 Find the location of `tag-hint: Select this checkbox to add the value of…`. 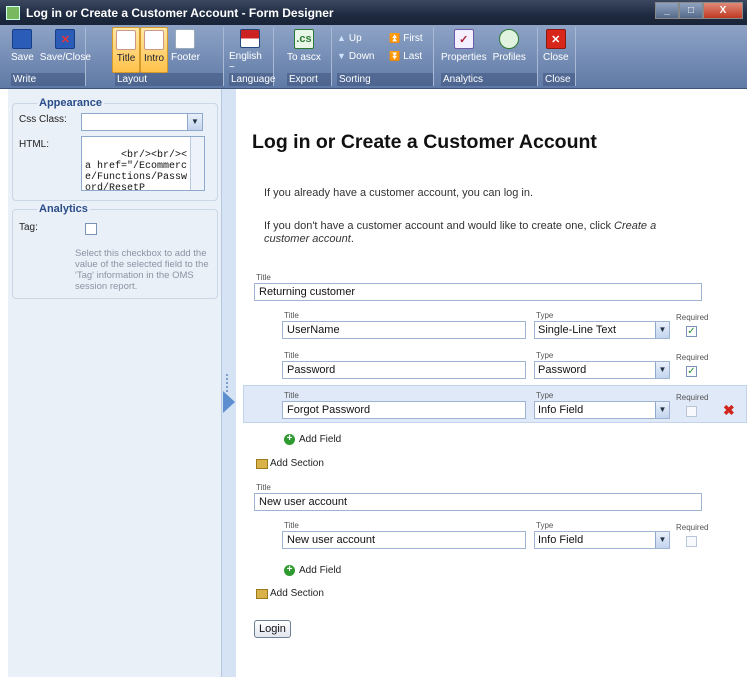

tag-hint: Select this checkbox to add the value of… is located at coordinates (142, 270).